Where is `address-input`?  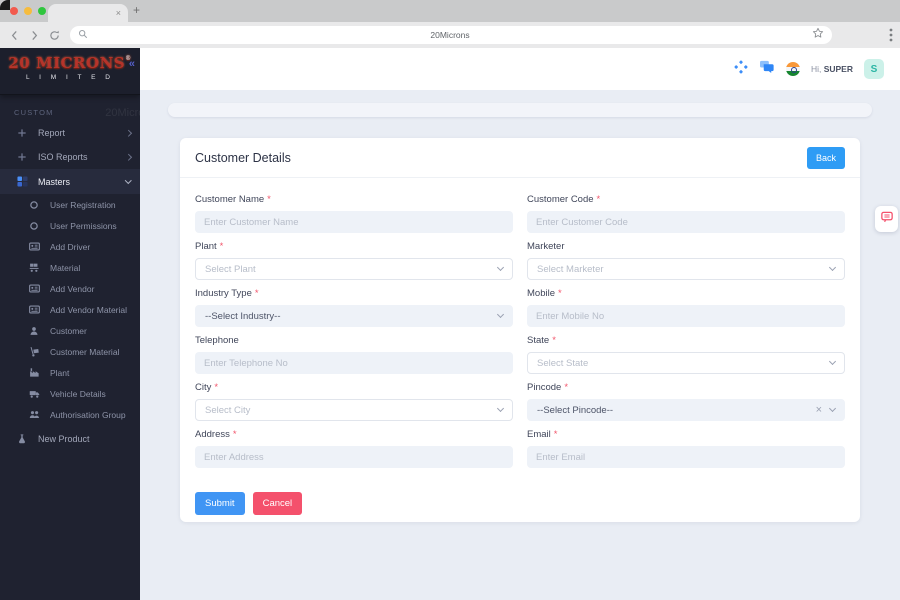
address-input is located at coordinates (354, 457).